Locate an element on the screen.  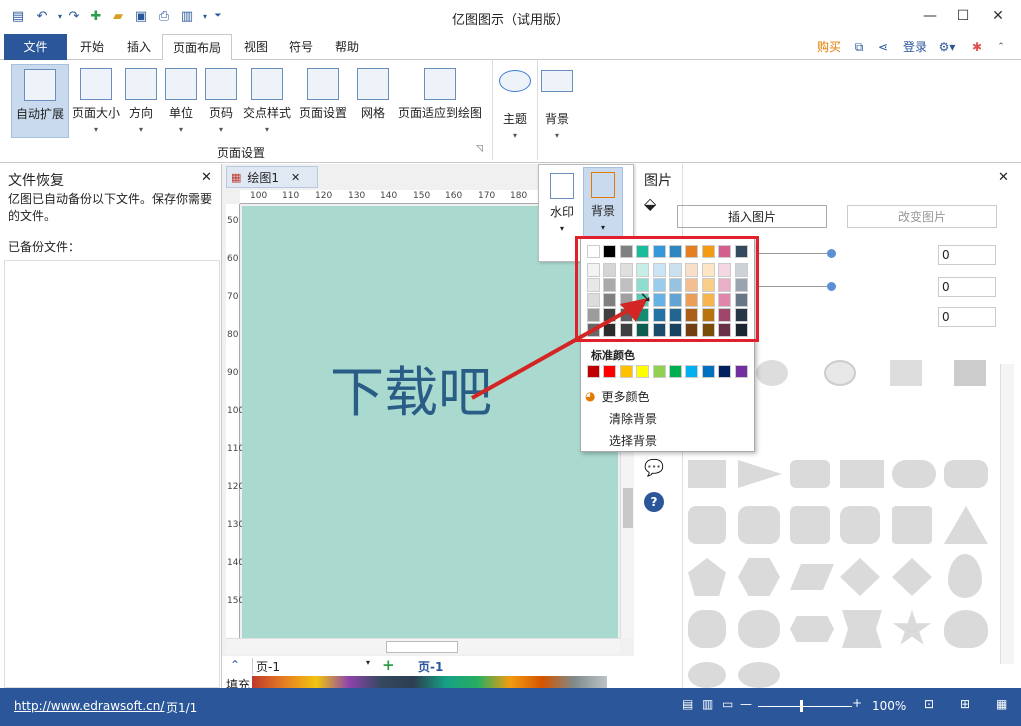
tab-file: 文件 is located at coordinates (35, 47).